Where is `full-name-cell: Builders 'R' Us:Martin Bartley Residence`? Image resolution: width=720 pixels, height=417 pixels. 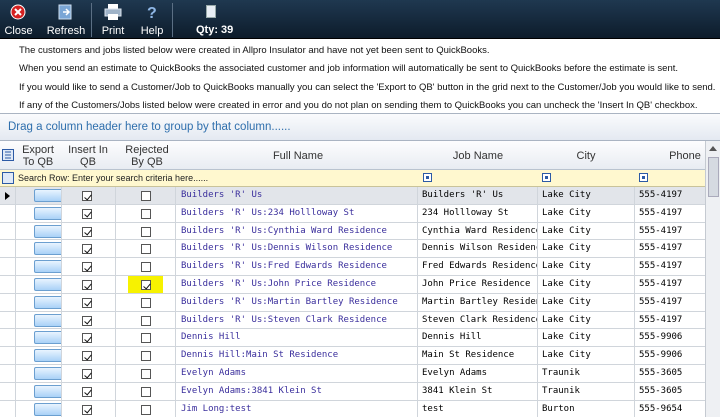 full-name-cell: Builders 'R' Us:Martin Bartley Residence is located at coordinates (297, 302).